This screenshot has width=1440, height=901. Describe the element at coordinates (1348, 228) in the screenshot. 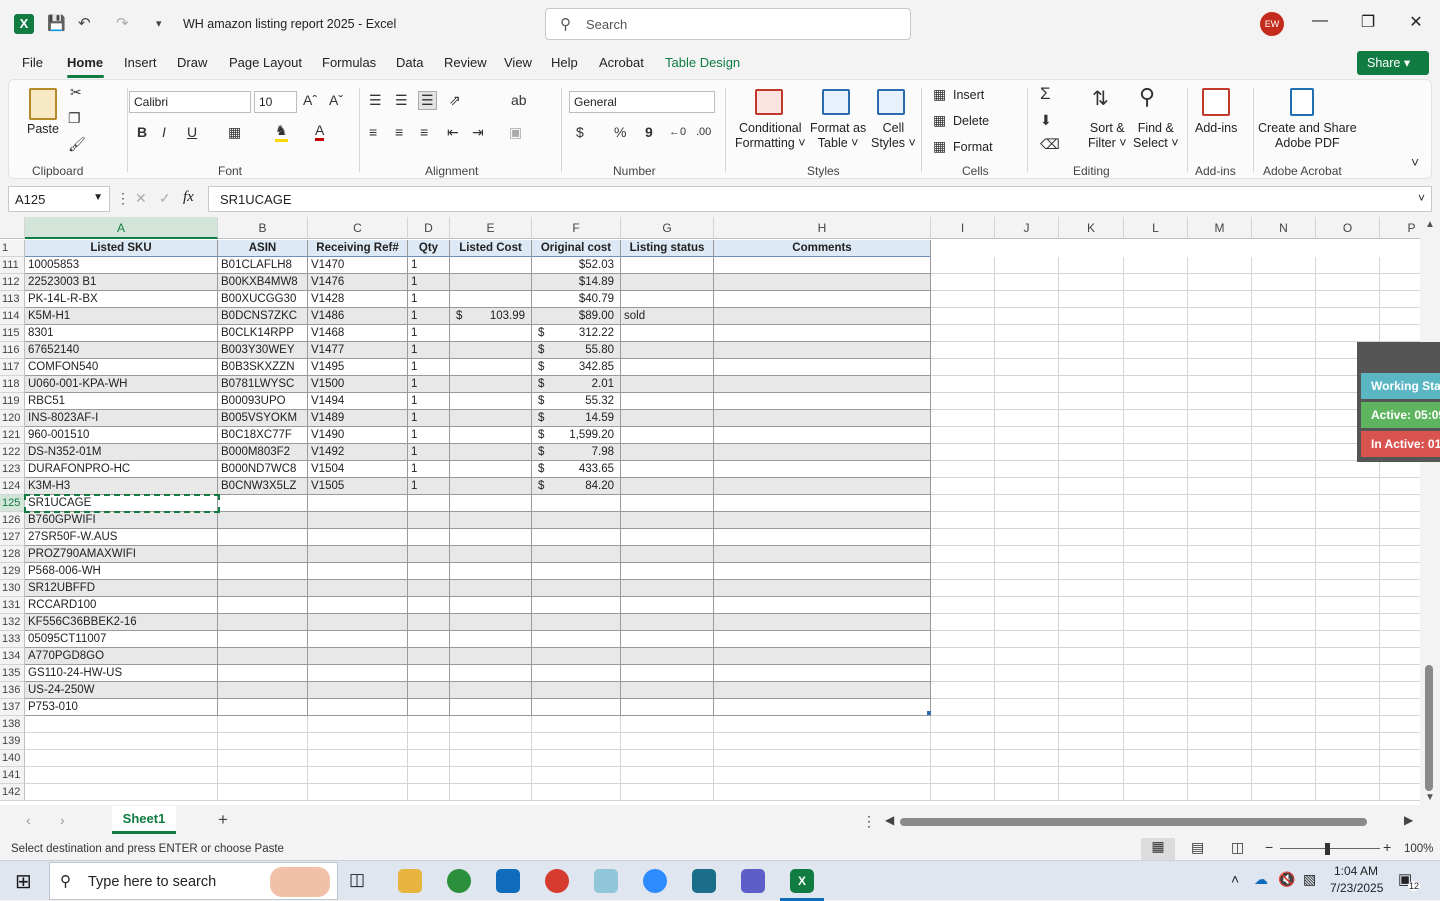

I see `column-header-o: O` at that location.